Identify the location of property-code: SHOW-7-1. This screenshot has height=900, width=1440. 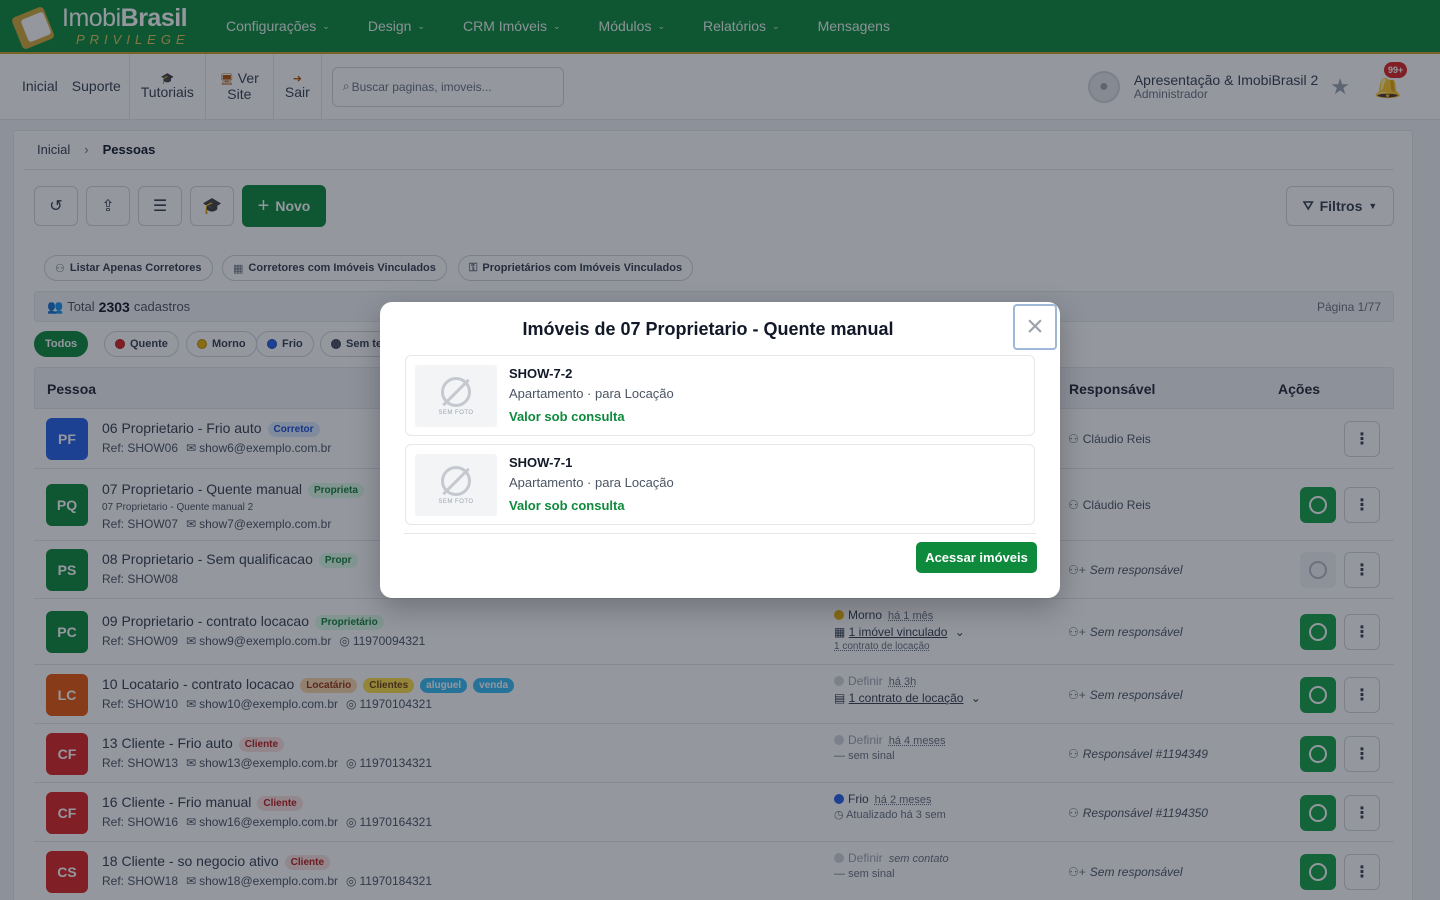
(541, 462).